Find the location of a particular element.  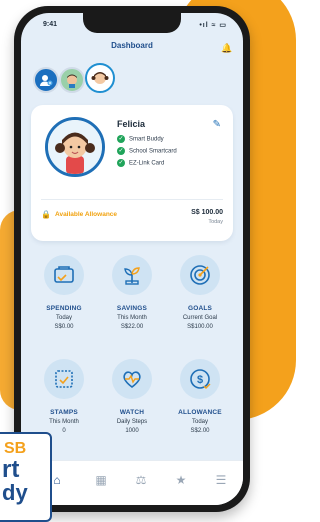

feature-label: EZ-Link Card is located at coordinates (147, 163).